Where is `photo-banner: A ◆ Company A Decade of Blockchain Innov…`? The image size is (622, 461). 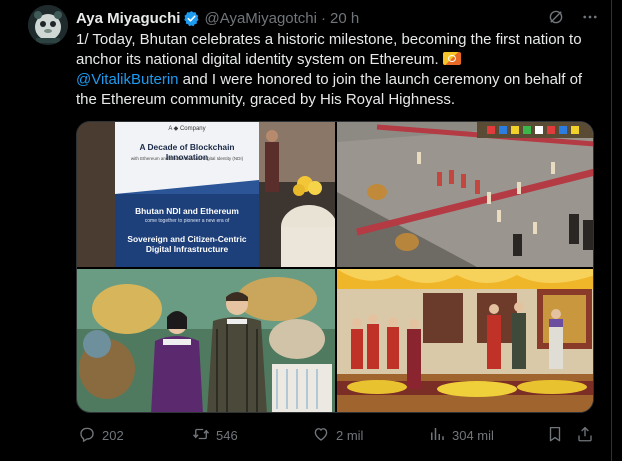 photo-banner: A ◆ Company A Decade of Blockchain Innov… is located at coordinates (206, 194).